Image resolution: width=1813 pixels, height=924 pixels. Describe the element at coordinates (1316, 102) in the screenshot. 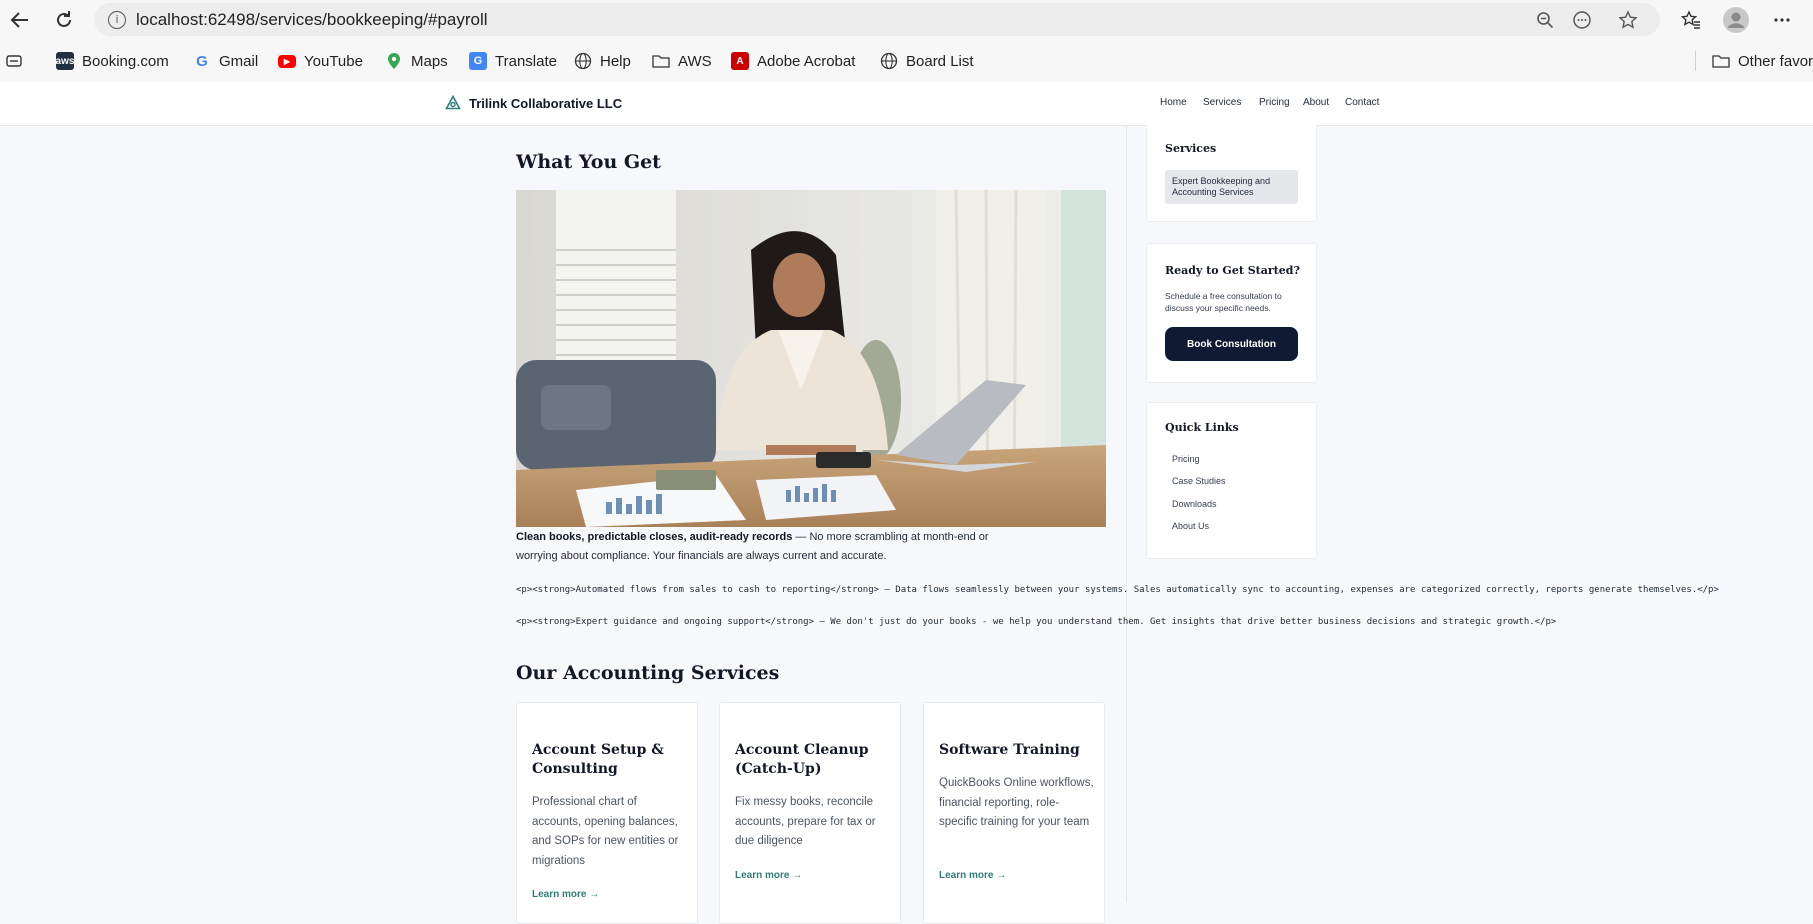

I see `nav-about: About` at that location.